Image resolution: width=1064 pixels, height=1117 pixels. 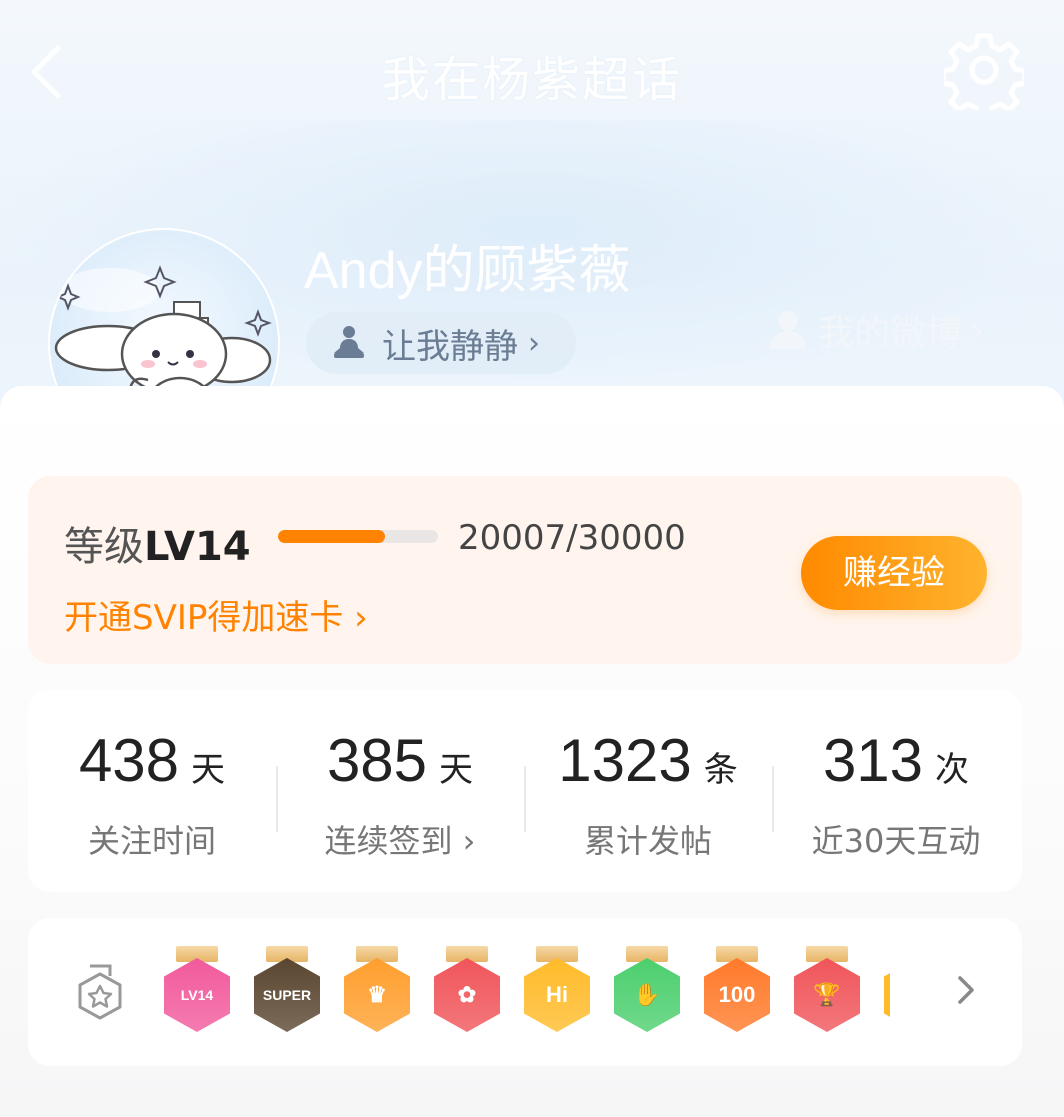 I want to click on svip-accelerate-link: 开通SVIP得加速卡 ›, so click(x=216, y=614).